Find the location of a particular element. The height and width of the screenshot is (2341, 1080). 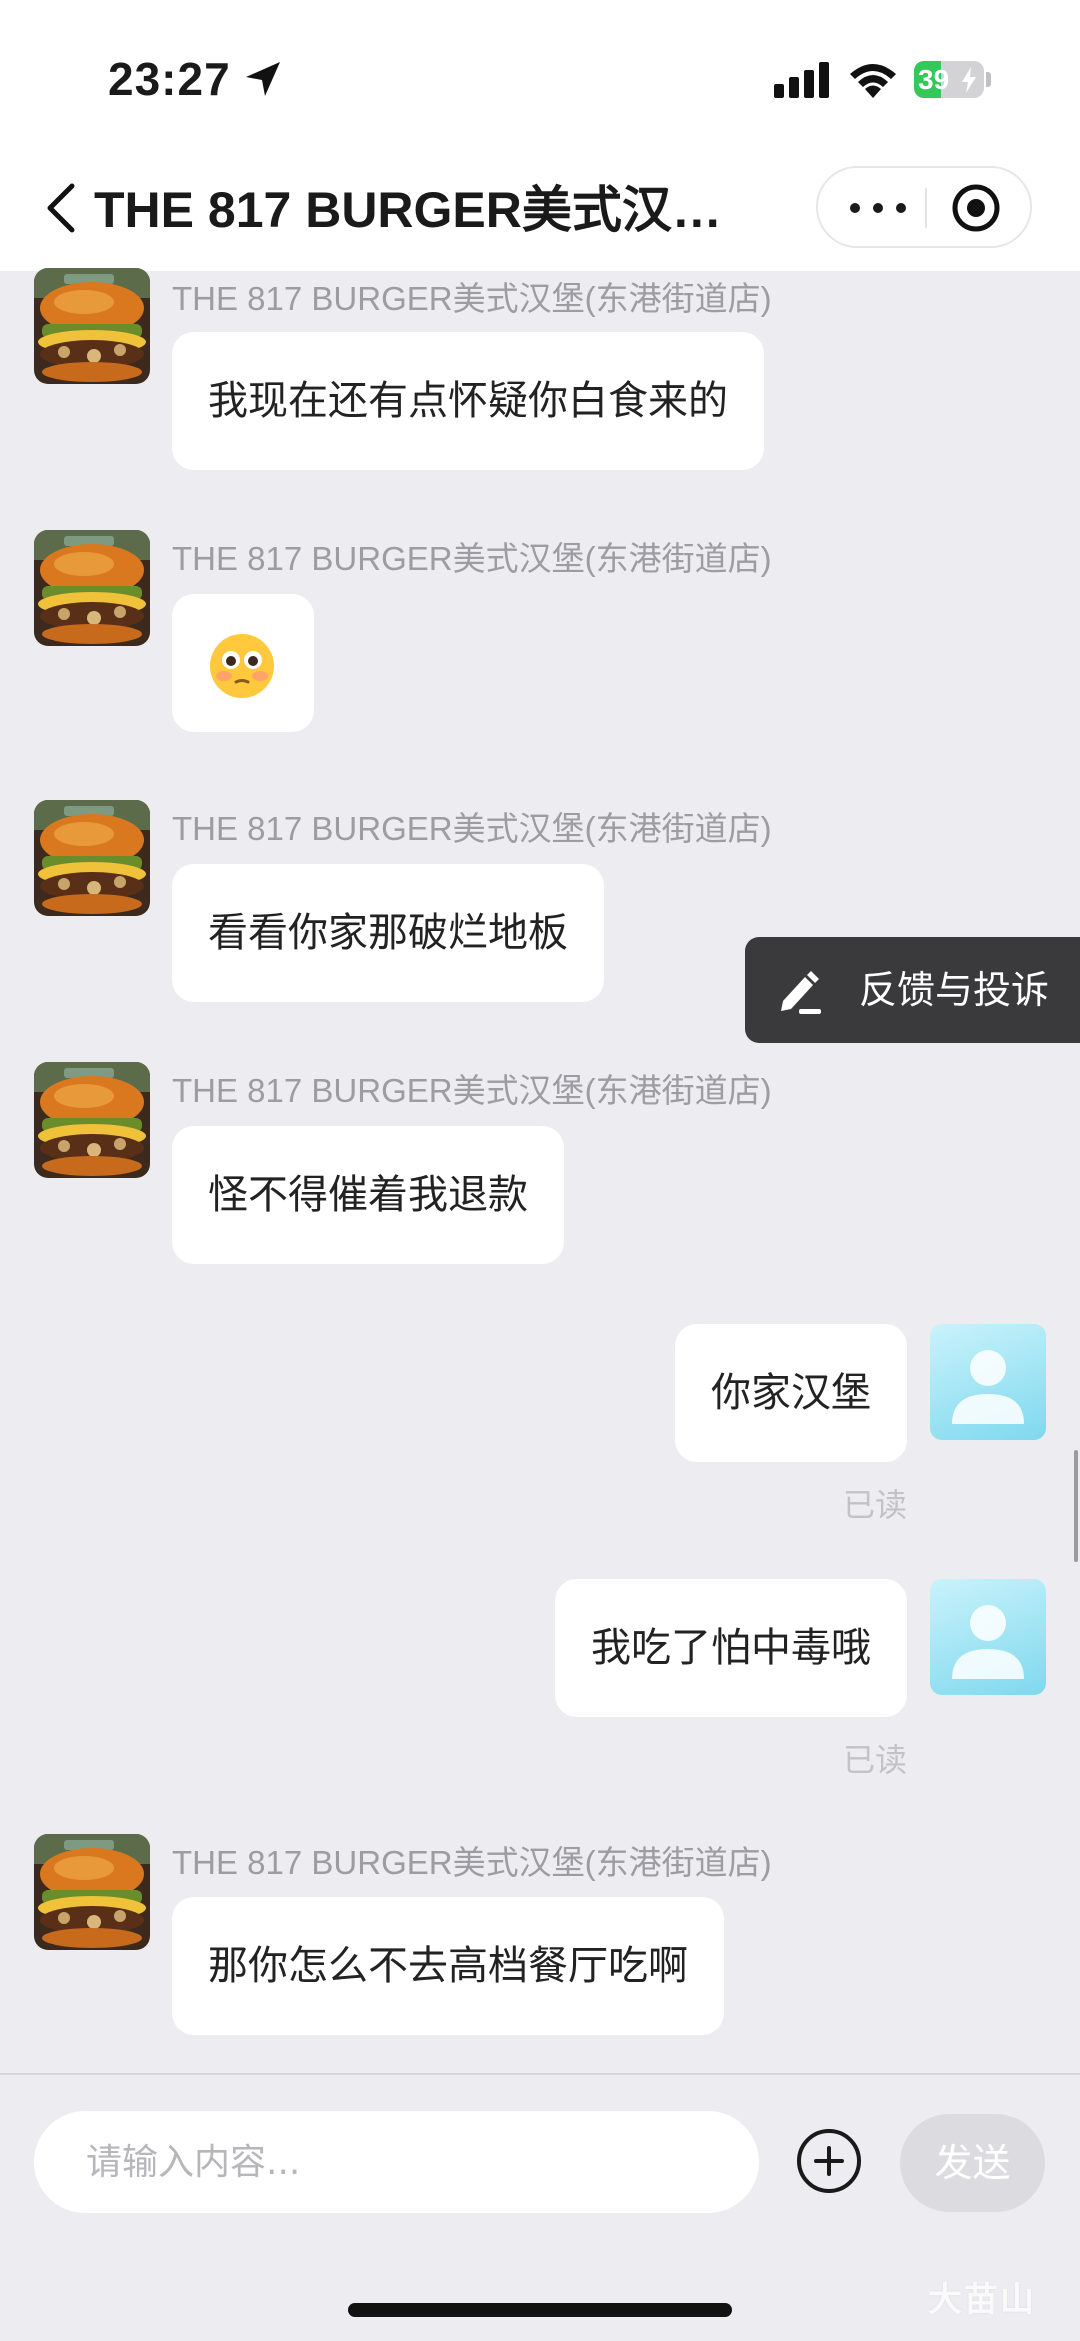

cellular-signal-icon is located at coordinates (801, 80).